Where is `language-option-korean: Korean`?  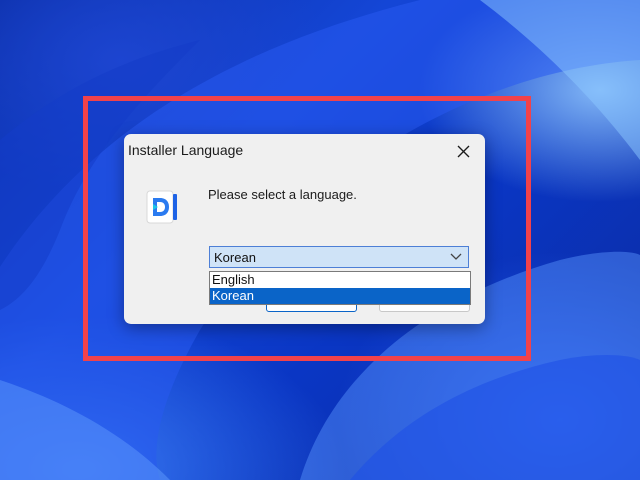
language-option-korean: Korean is located at coordinates (340, 296).